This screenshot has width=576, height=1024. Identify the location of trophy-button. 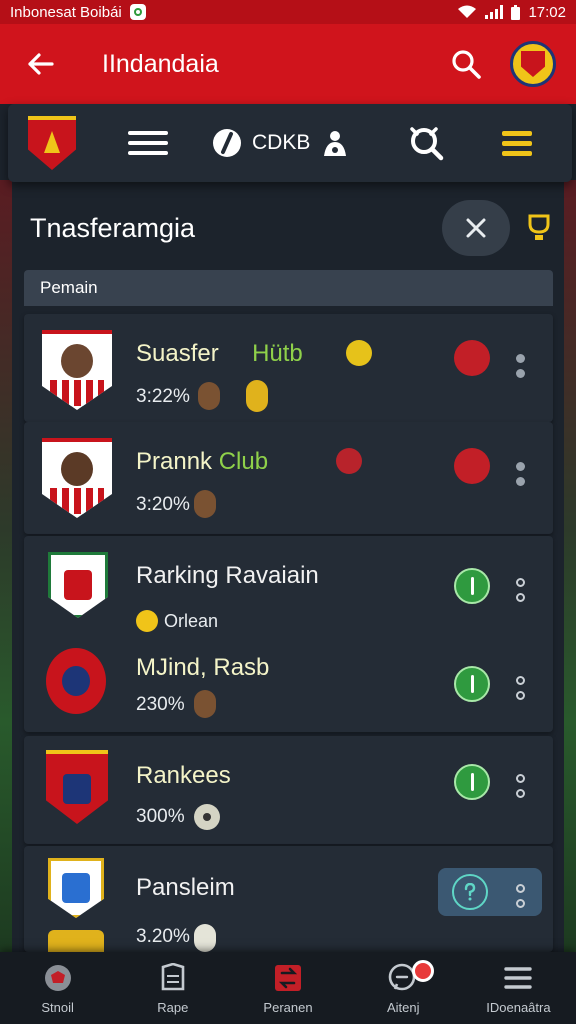
(539, 228).